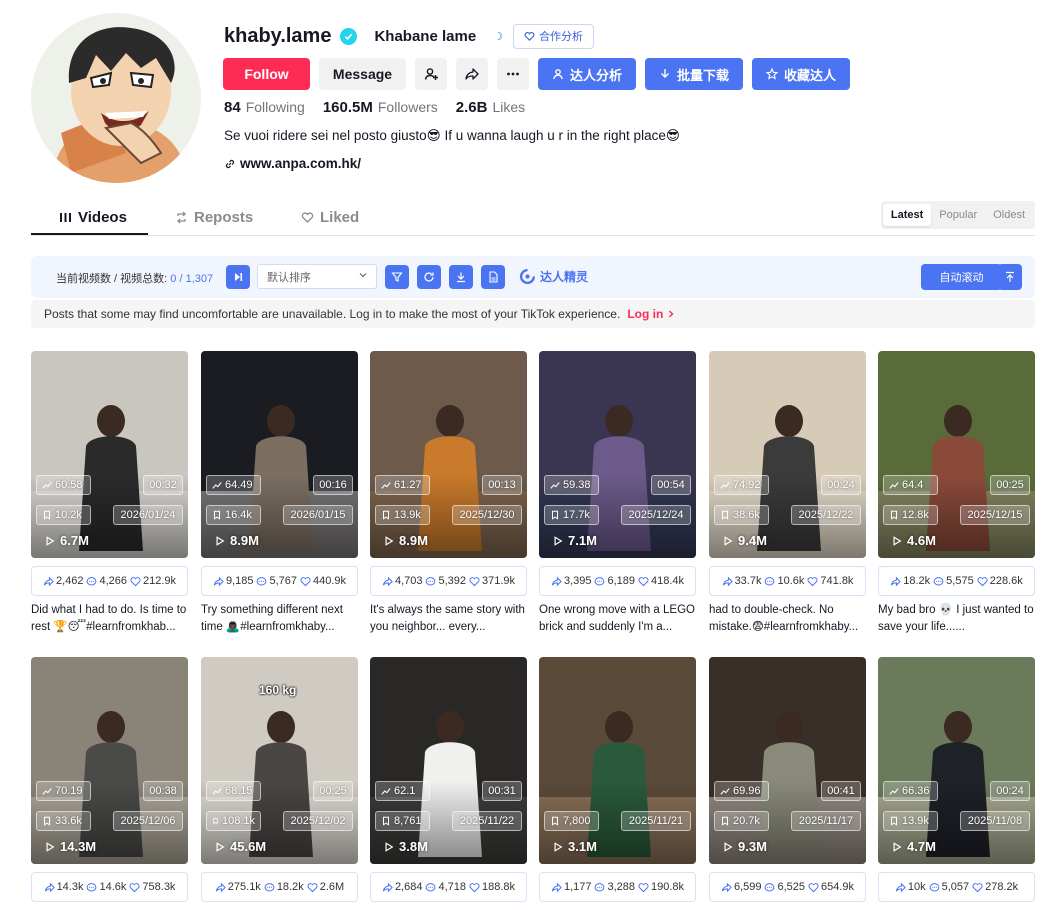 The image size is (1053, 910). Describe the element at coordinates (694, 74) in the screenshot. I see `batch-download-button: 批量下载` at that location.